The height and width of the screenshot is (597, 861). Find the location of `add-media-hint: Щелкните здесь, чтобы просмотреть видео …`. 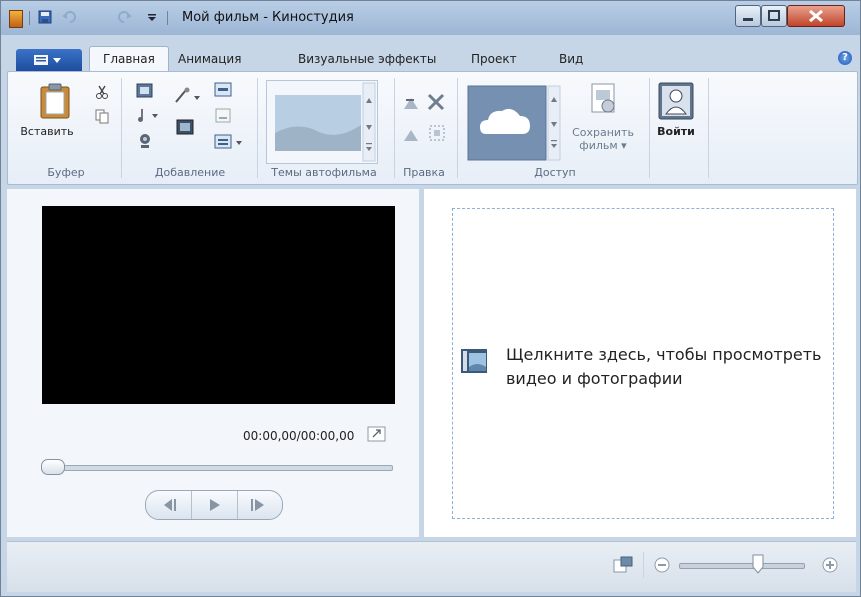

add-media-hint: Щелкните здесь, чтобы просмотреть видео … is located at coordinates (663, 367).